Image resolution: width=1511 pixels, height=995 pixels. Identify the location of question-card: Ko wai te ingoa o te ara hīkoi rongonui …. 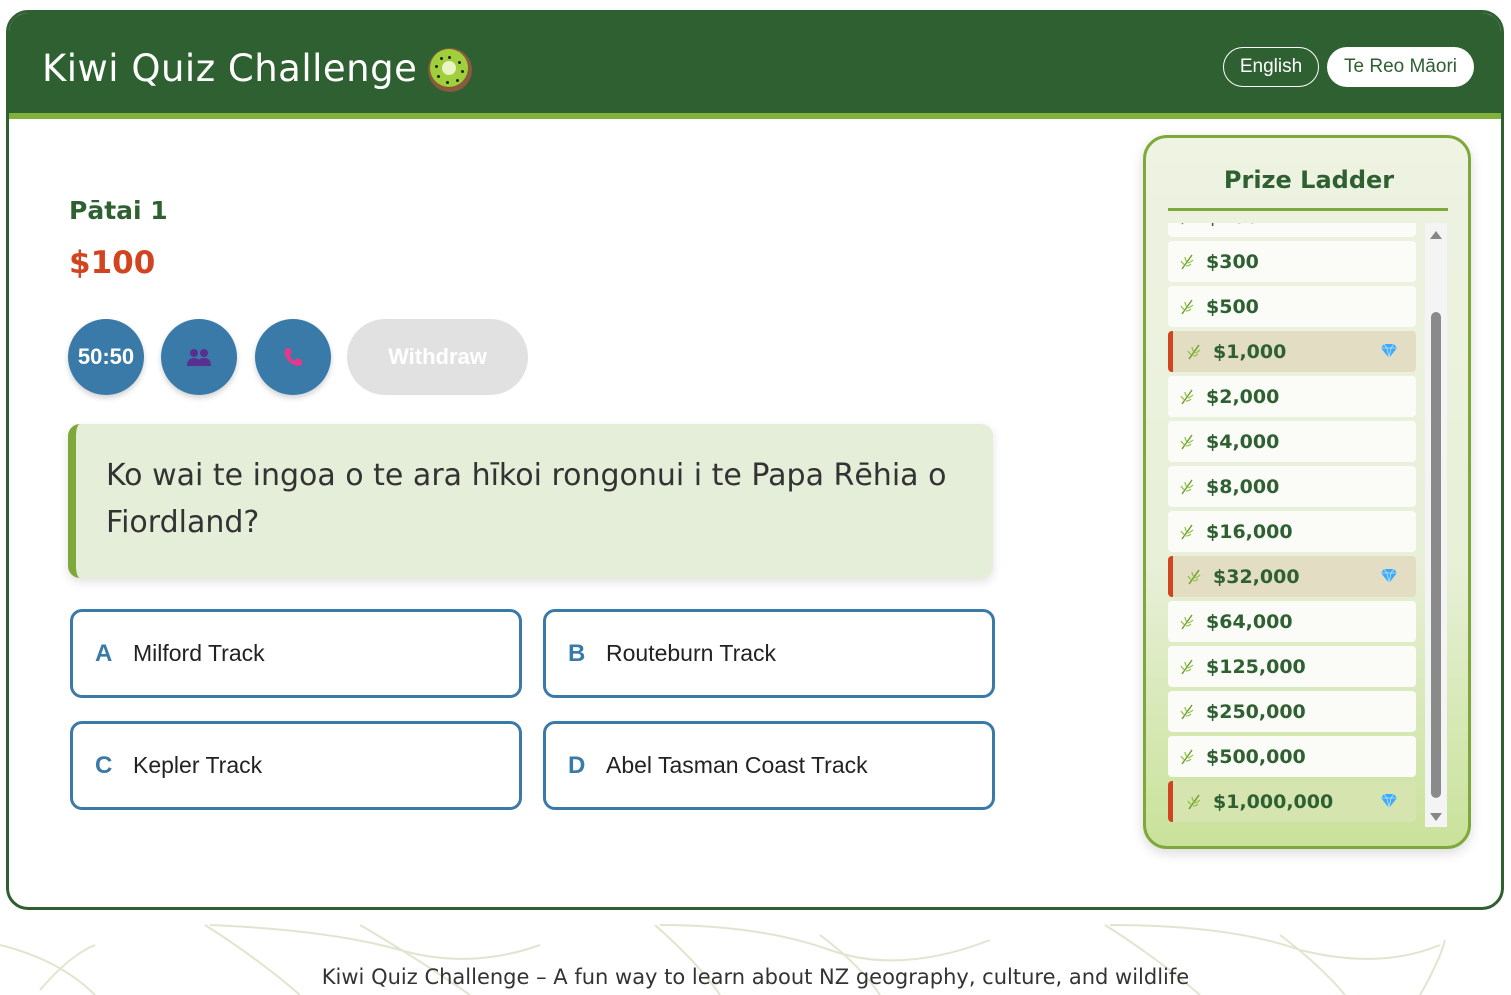
(530, 501).